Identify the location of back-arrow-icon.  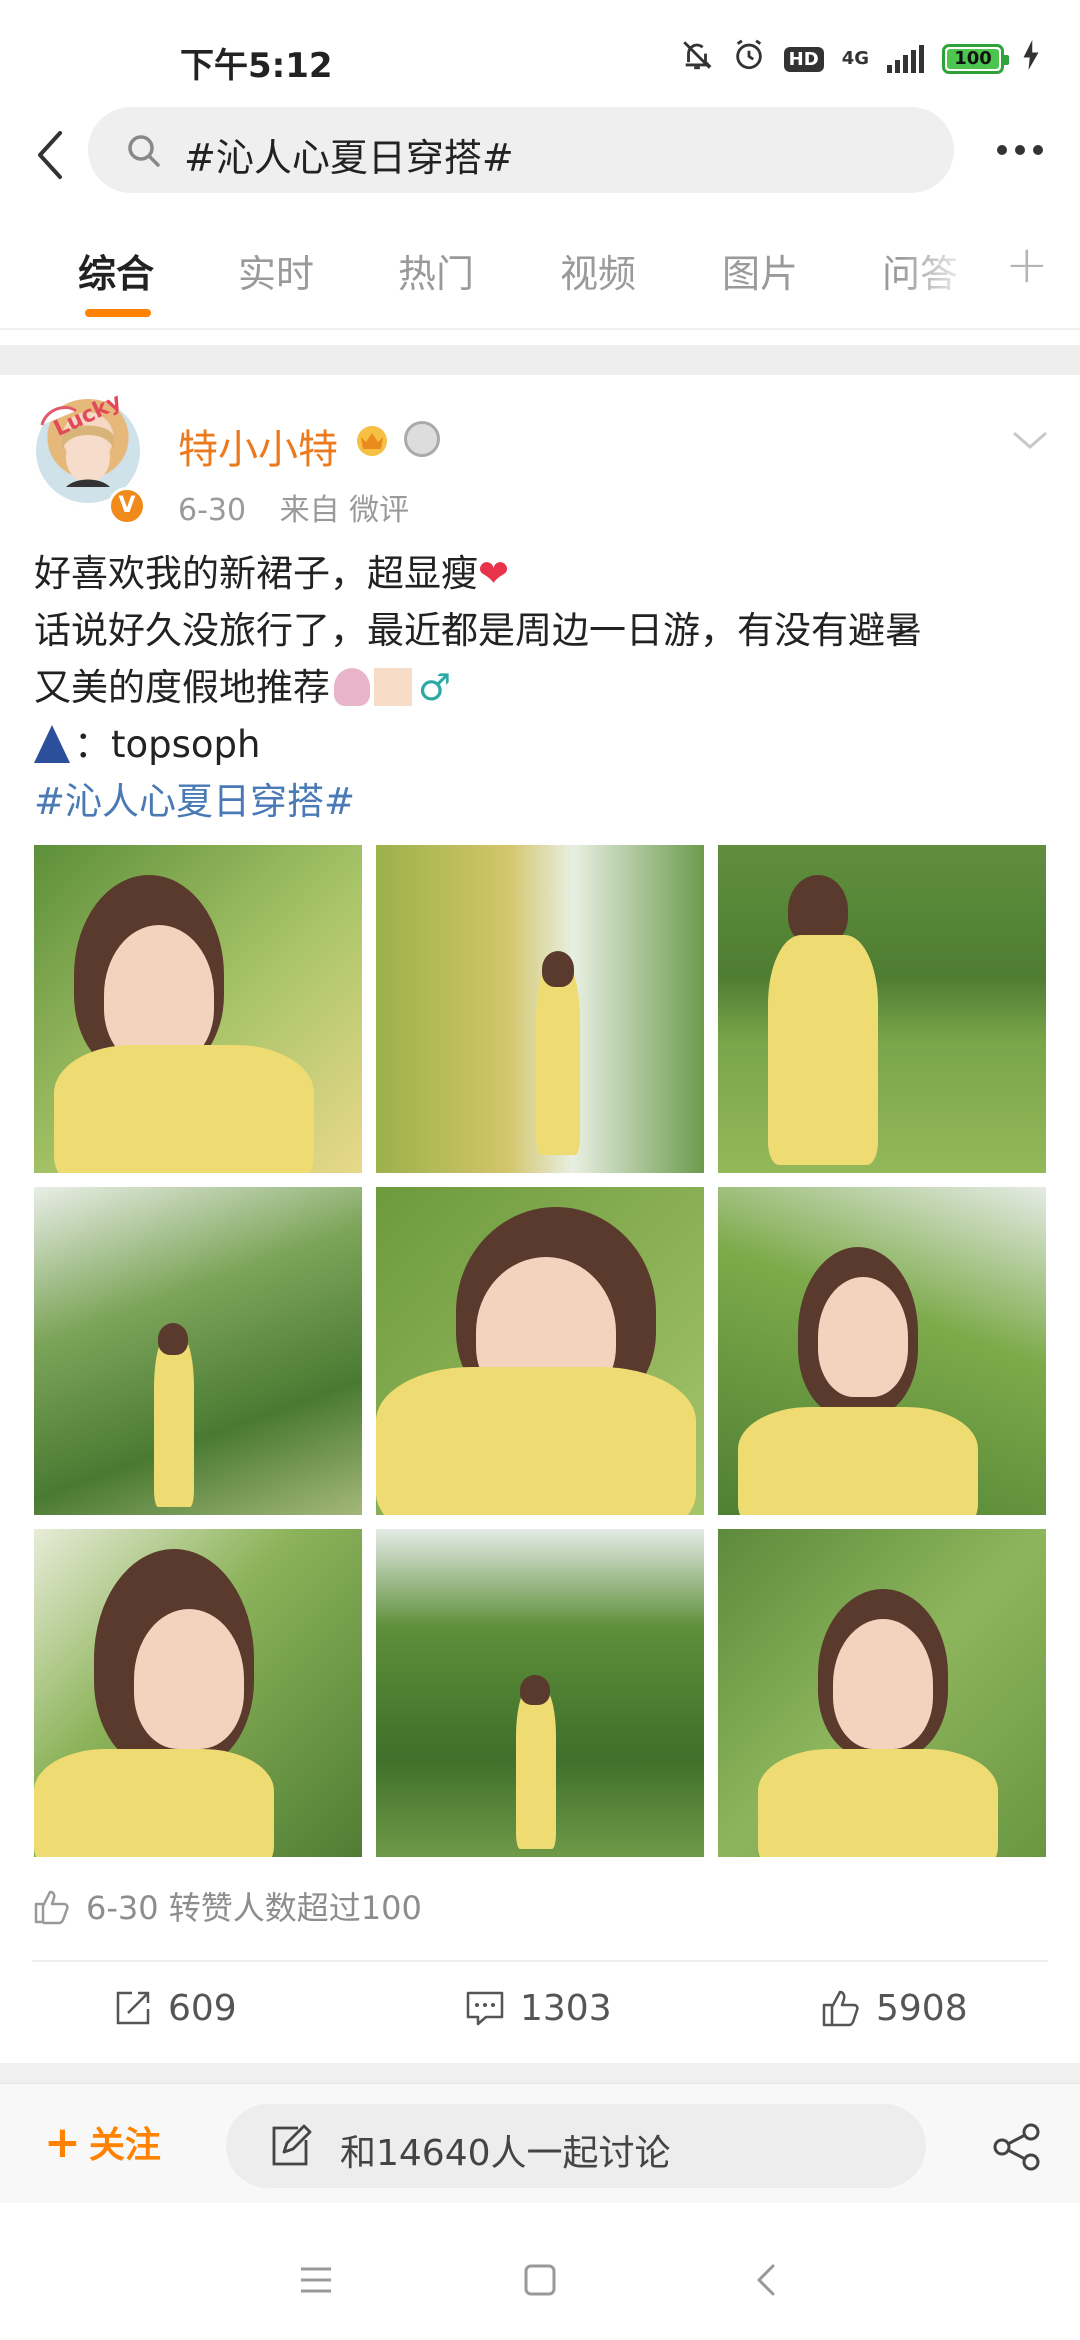
(50, 155).